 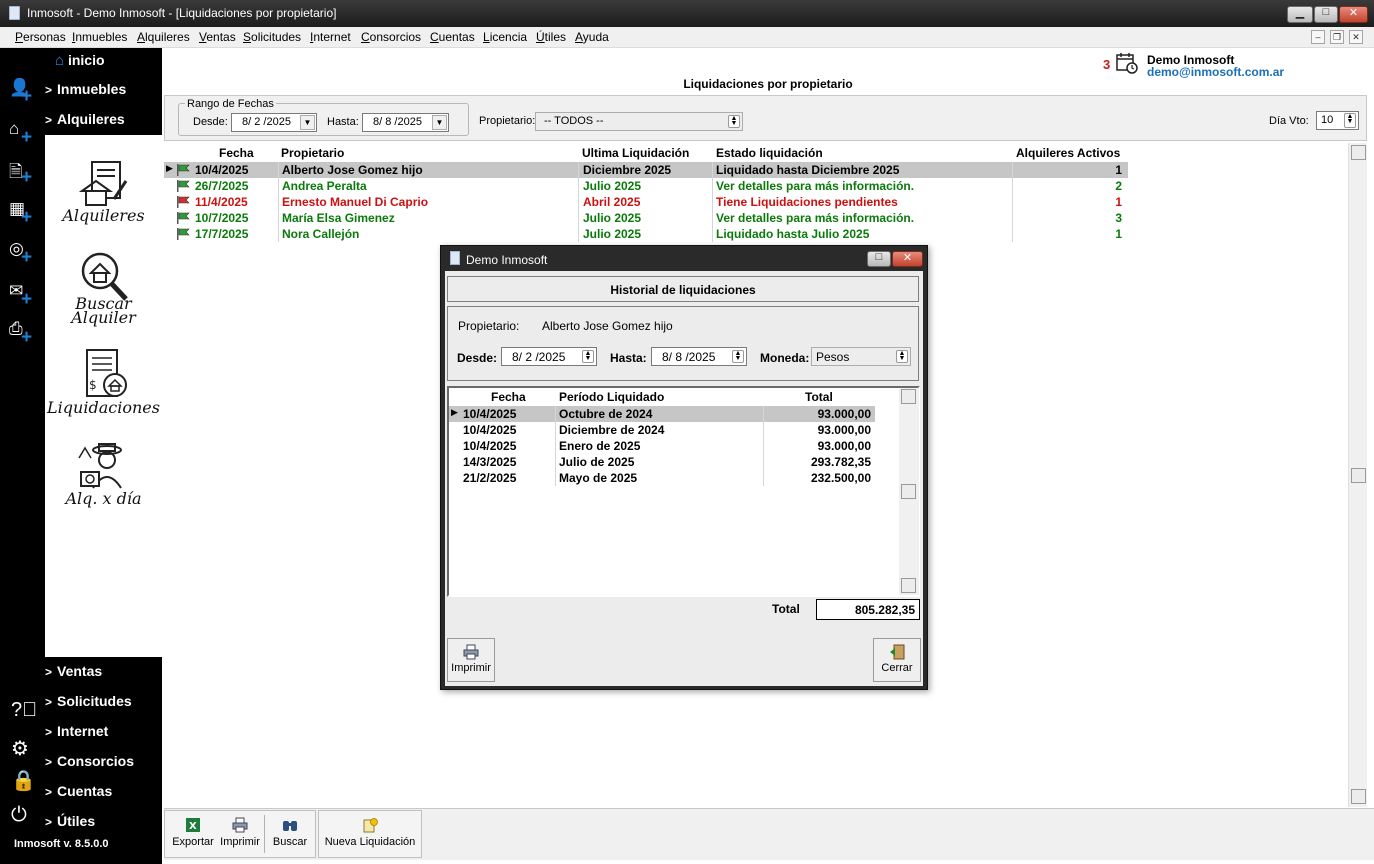 What do you see at coordinates (193, 835) in the screenshot?
I see `exportar-button: X Exportar` at bounding box center [193, 835].